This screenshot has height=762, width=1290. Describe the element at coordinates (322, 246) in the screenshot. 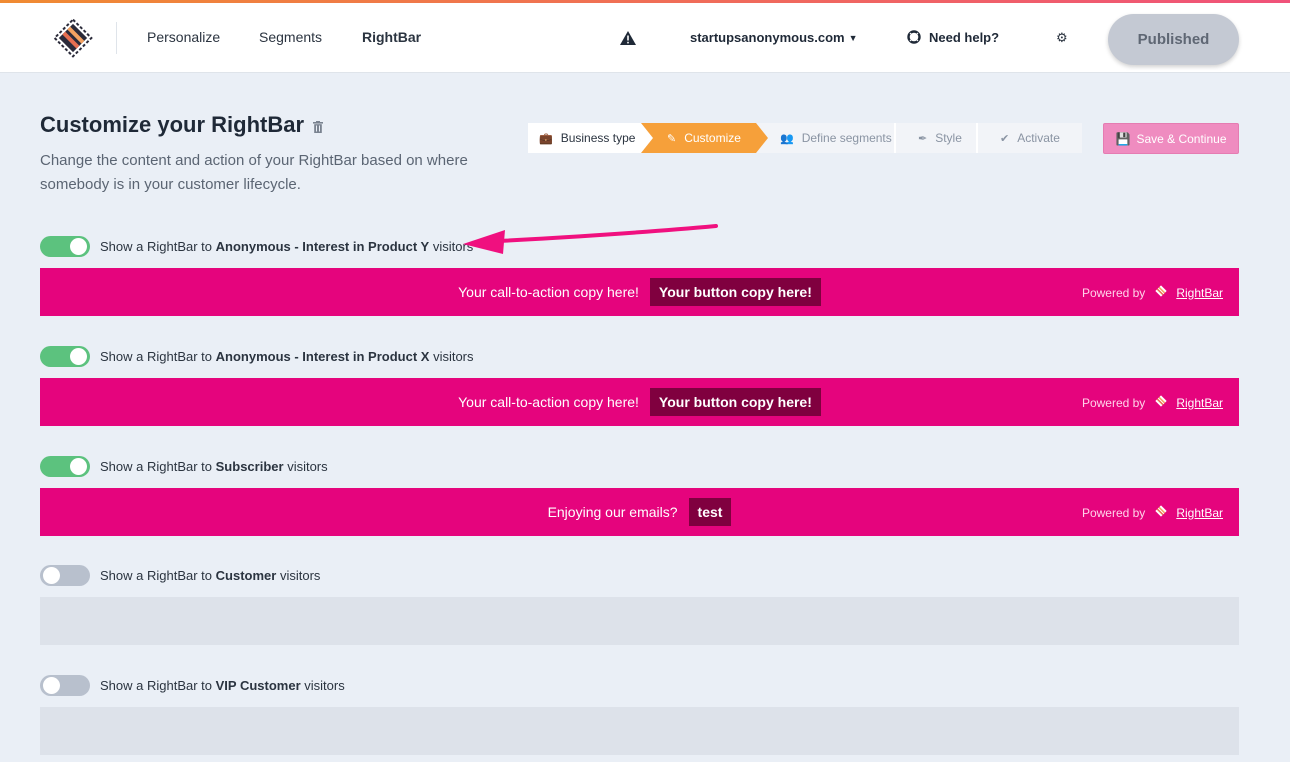

I see `row-segment: Anonymous - Interest in Product Y` at that location.